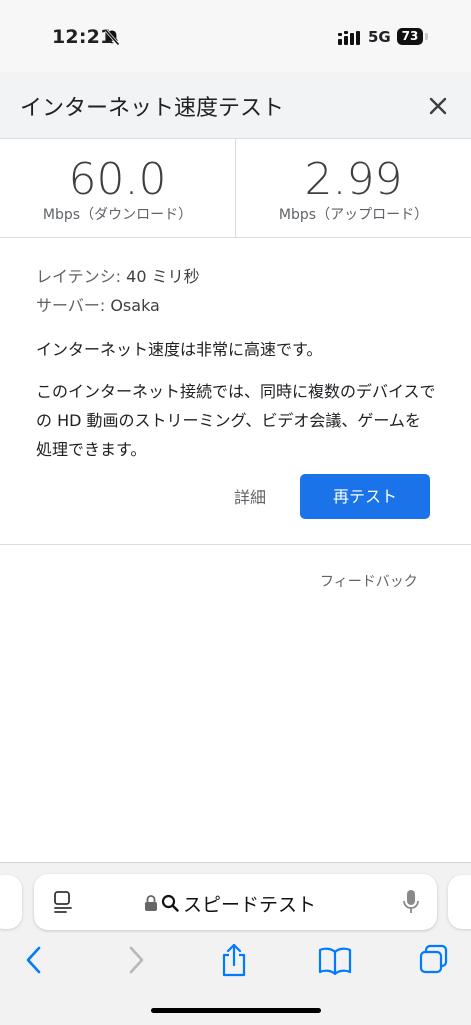 The image size is (471, 1025). I want to click on download-result: 60.0 Mbps（ダウンロード）, so click(118, 188).